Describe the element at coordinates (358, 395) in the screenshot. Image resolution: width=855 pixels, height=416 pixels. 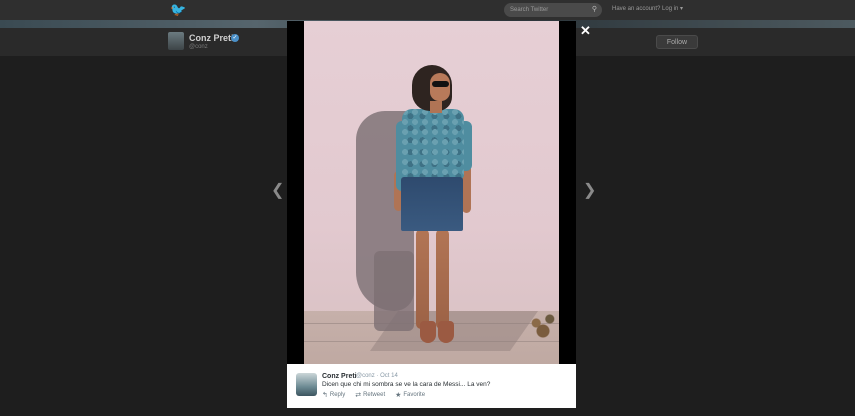
I see `retweet-icon: ⇄` at that location.